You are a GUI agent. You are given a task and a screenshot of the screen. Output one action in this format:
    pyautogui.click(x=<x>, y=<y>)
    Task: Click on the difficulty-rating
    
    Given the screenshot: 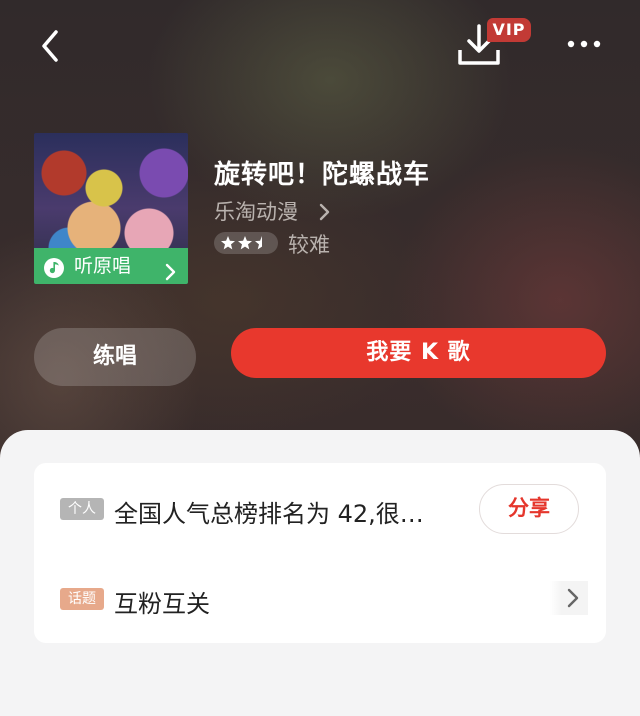 What is the action you would take?
    pyautogui.click(x=246, y=243)
    